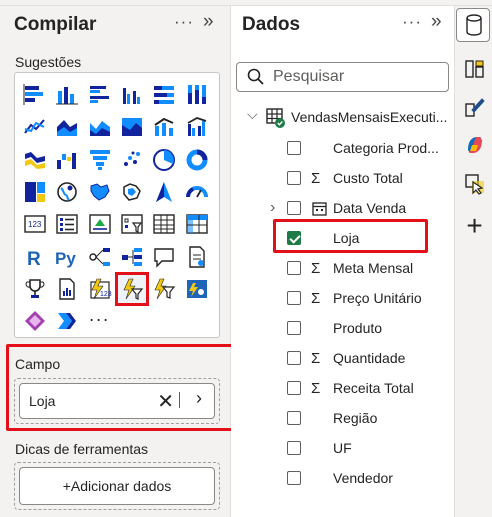 The width and height of the screenshot is (492, 517). What do you see at coordinates (132, 127) in the screenshot?
I see `100-area-chart-icon` at bounding box center [132, 127].